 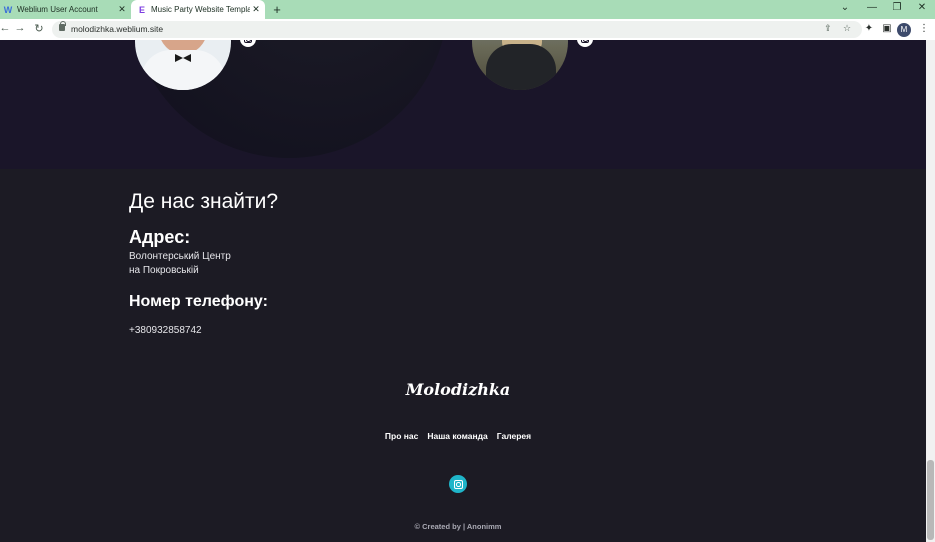 I want to click on side-panel-icon: ▣, so click(x=887, y=28).